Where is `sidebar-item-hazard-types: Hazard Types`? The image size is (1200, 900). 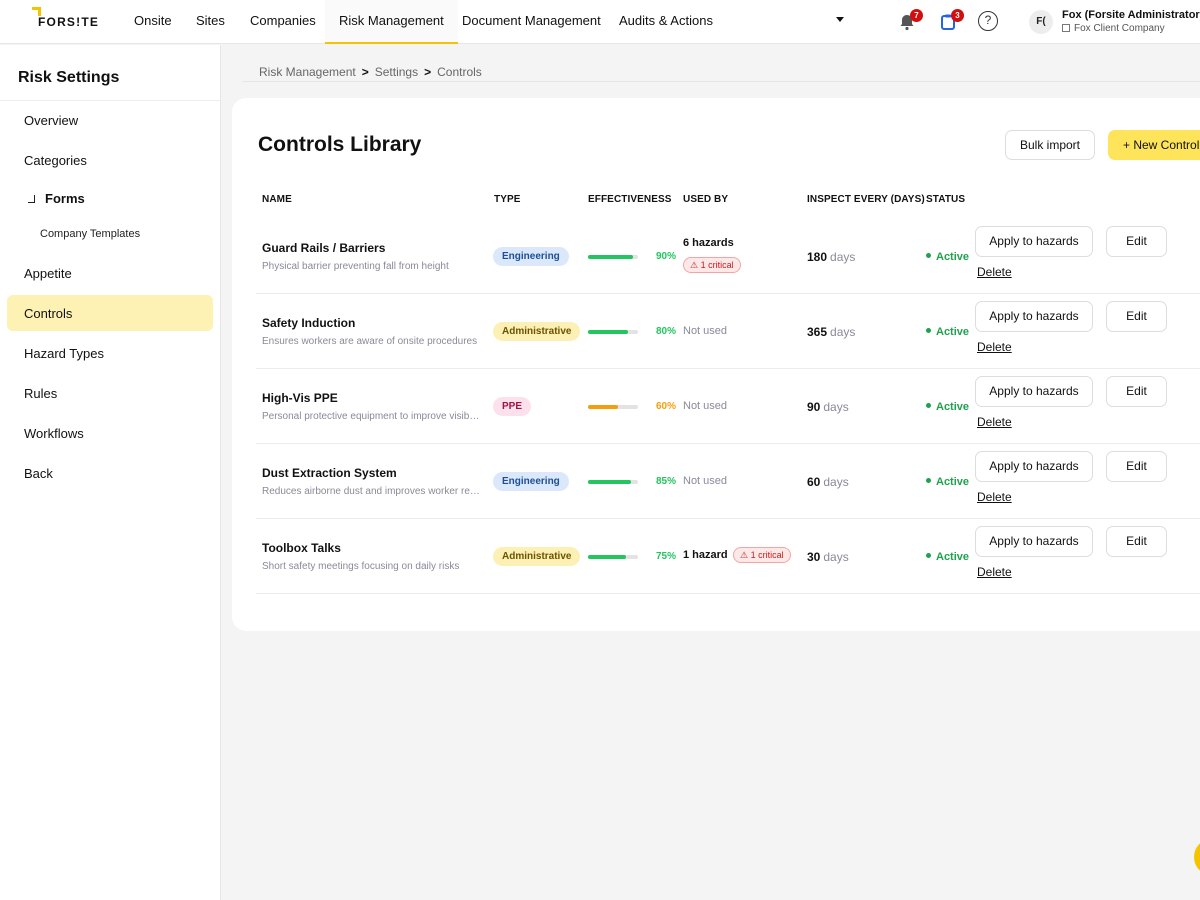
sidebar-item-hazard-types: Hazard Types is located at coordinates (64, 353).